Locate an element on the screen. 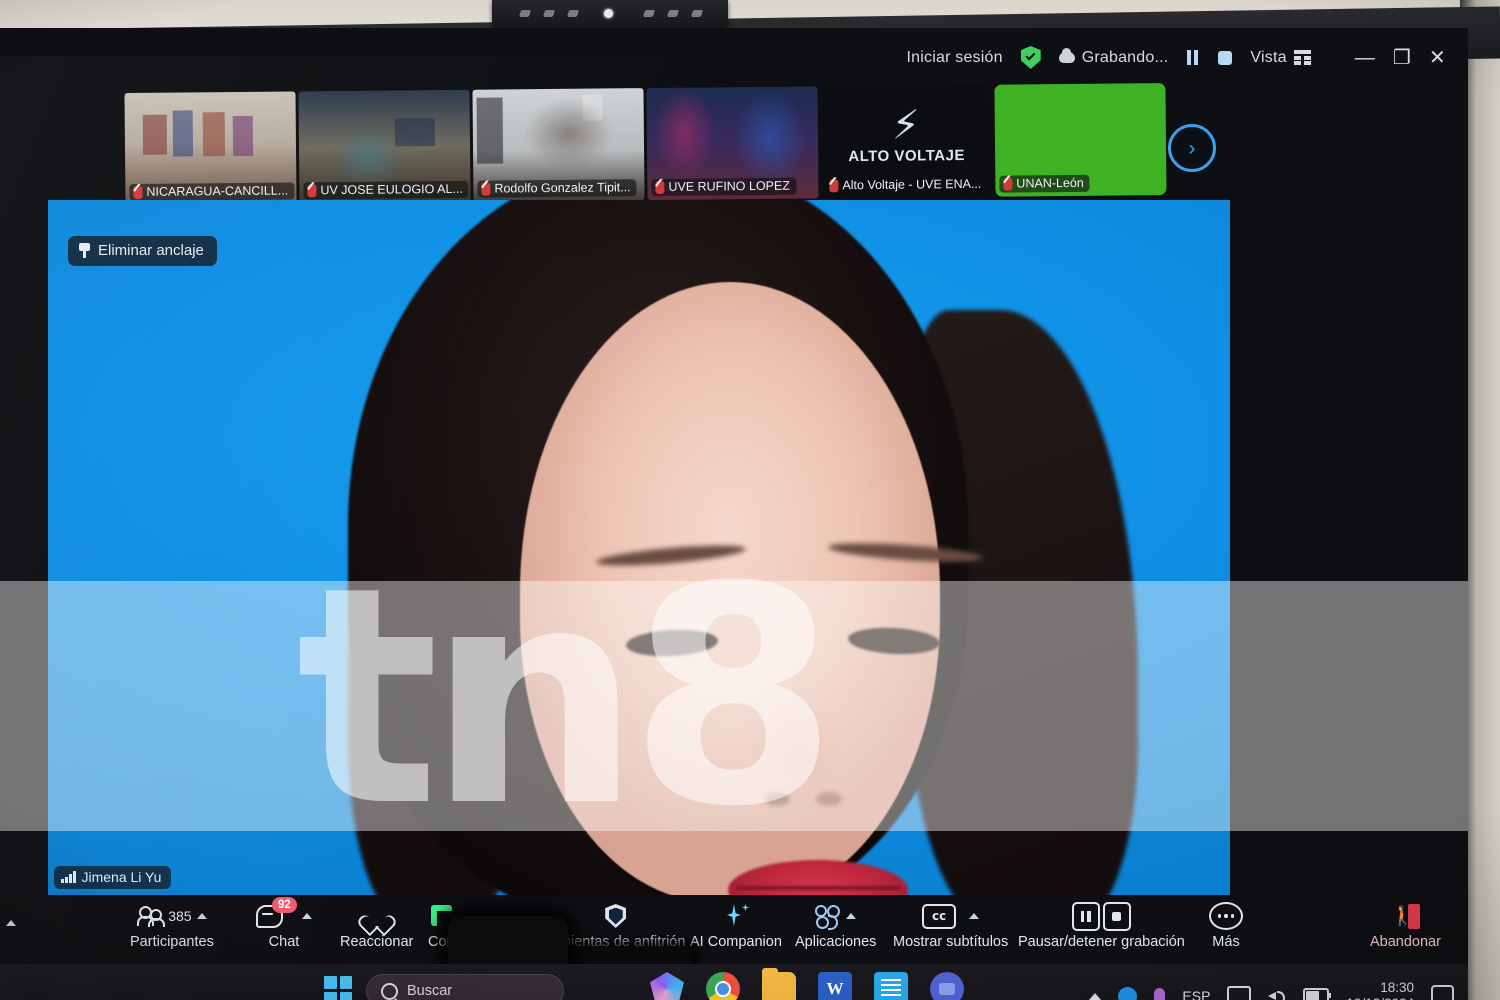  closed-captions-icon: cc is located at coordinates (939, 916).